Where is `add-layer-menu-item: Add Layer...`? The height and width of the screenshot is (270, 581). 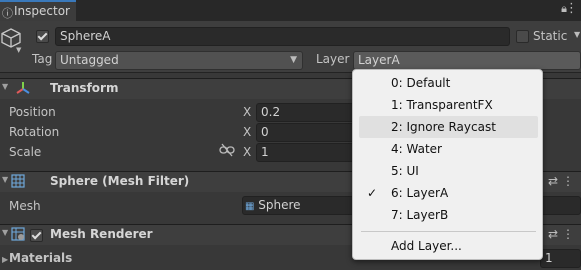
add-layer-menu-item: Add Layer... is located at coordinates (447, 246).